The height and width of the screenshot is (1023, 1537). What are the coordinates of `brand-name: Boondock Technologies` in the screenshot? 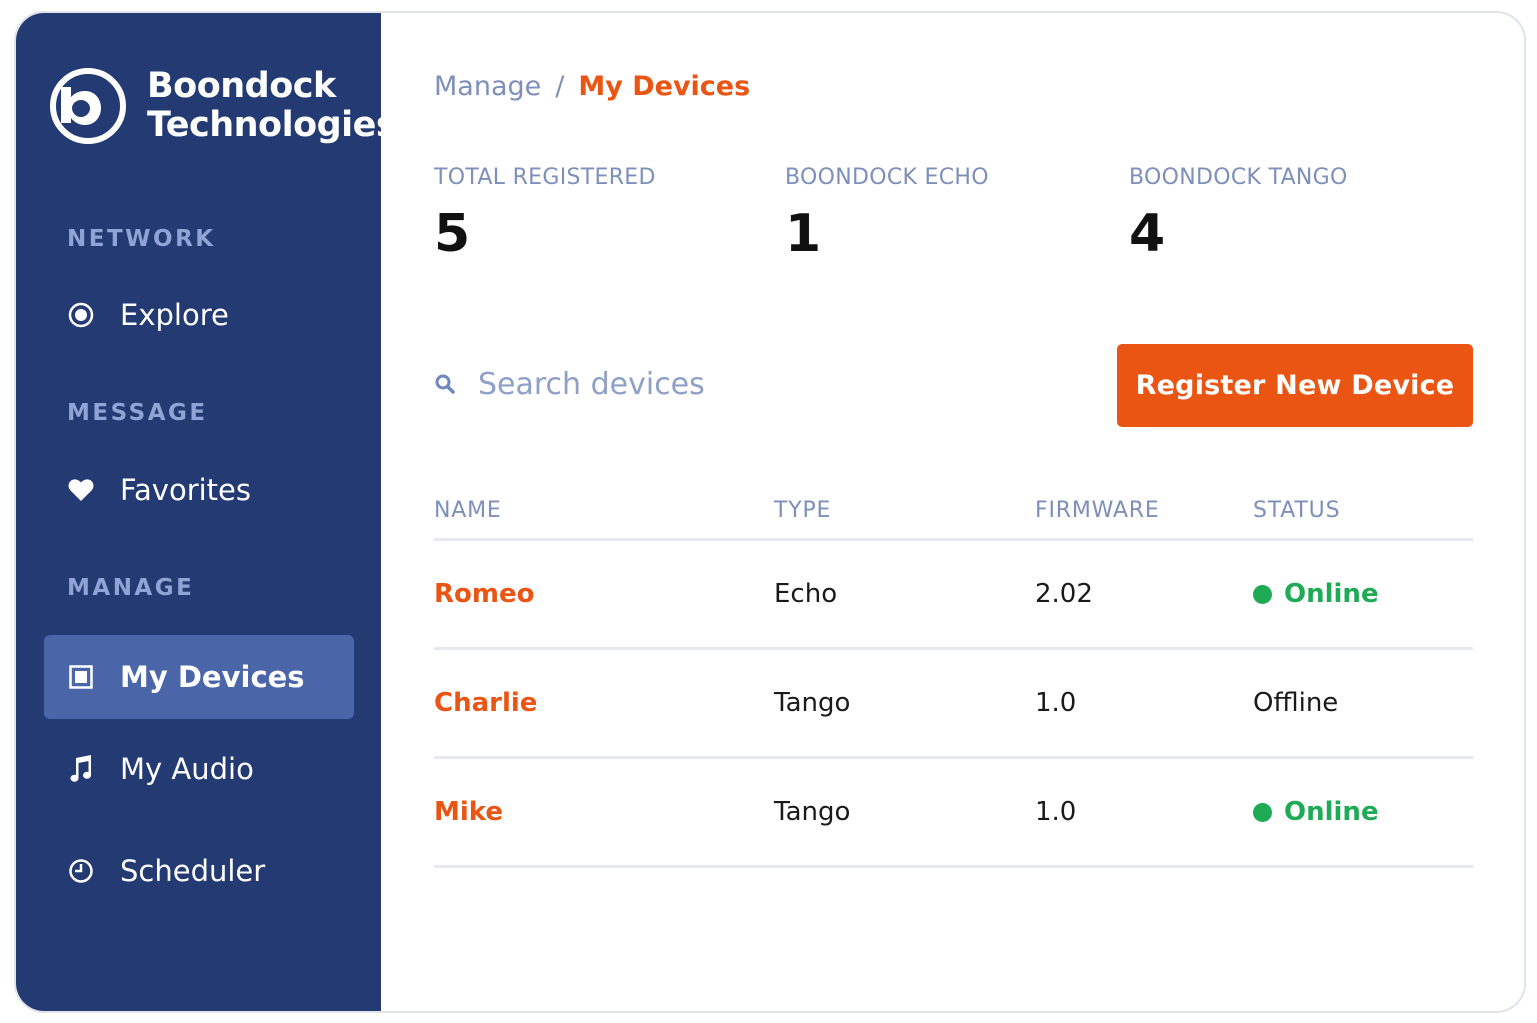 It's located at (272, 105).